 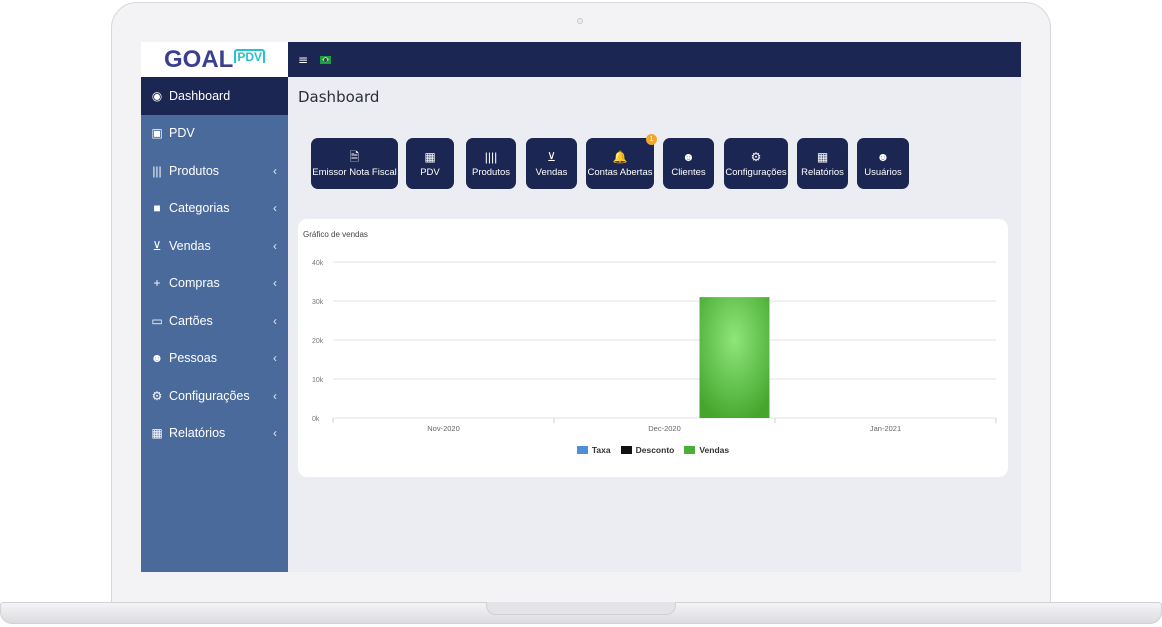 I want to click on sidebar-item-relatorios: ▦ Relatórios ‹, so click(x=214, y=434).